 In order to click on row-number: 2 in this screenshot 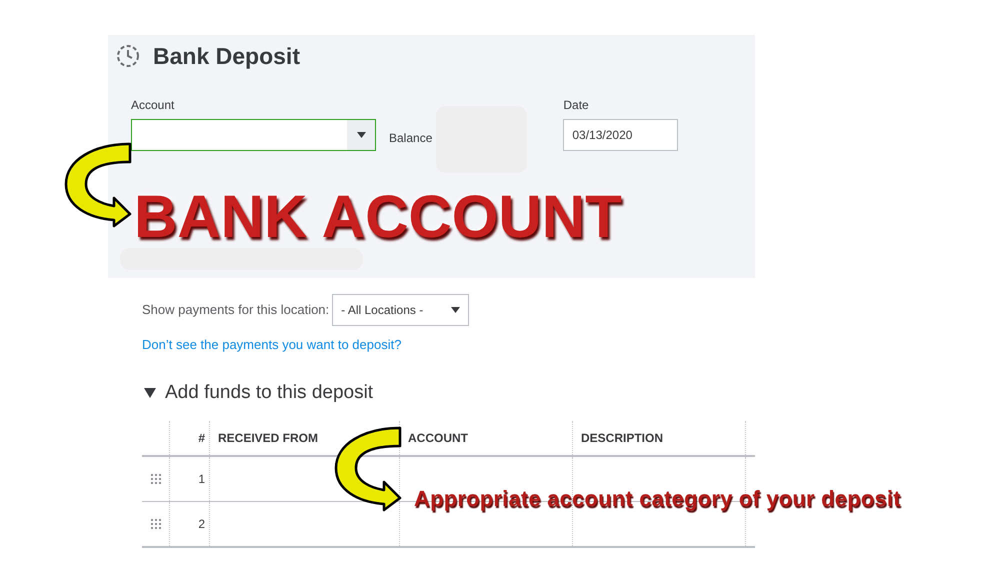, I will do `click(201, 524)`.